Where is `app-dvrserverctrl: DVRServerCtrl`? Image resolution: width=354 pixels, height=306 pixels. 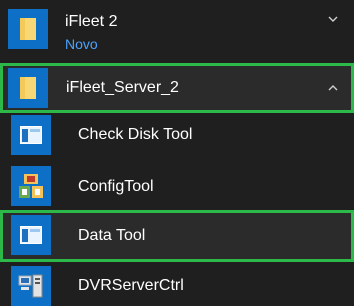
app-dvrserverctrl: DVRServerCtrl is located at coordinates (177, 284).